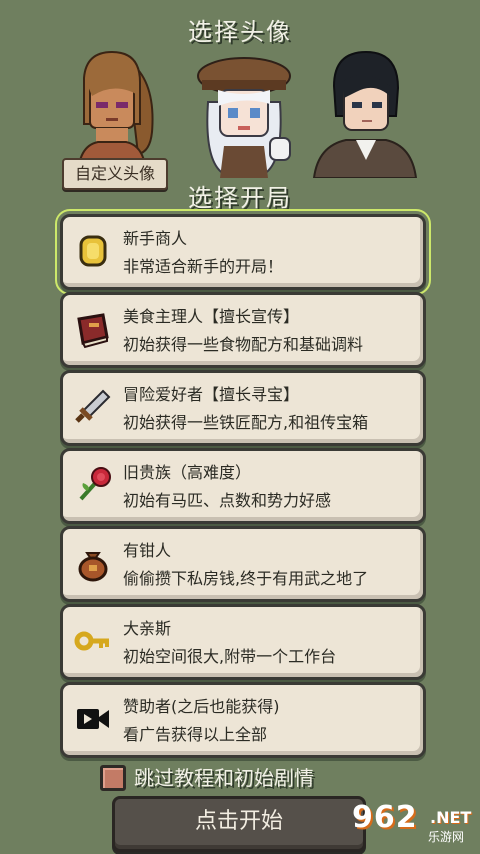 The image size is (480, 854). I want to click on skip-tutorial-checkbox, so click(113, 778).